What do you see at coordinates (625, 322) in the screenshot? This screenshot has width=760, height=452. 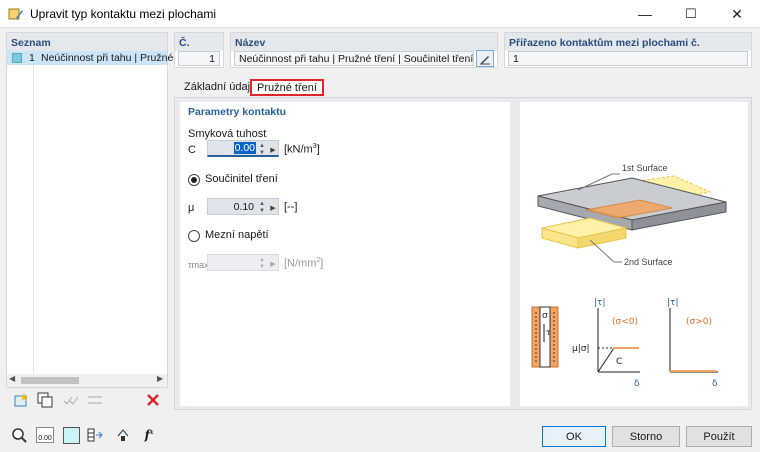 I see `graph1-sigma-neg: (σ<0)` at bounding box center [625, 322].